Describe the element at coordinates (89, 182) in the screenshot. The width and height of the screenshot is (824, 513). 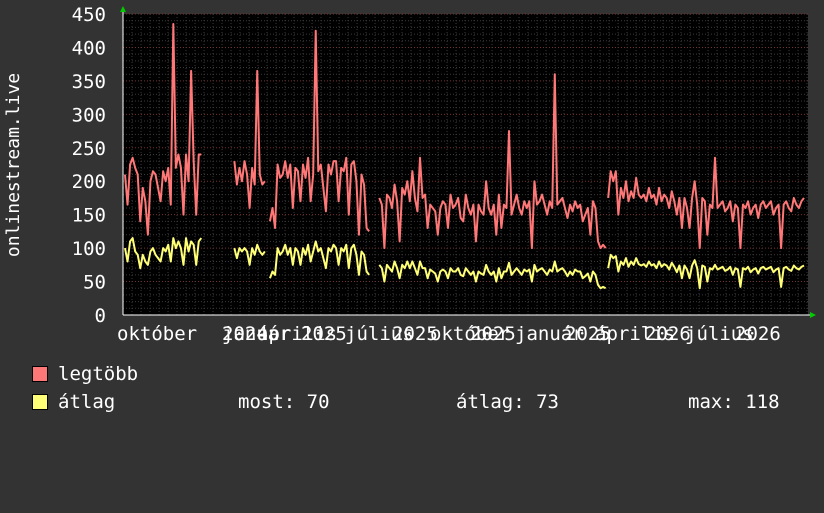
I see `y-tick-label: 200` at that location.